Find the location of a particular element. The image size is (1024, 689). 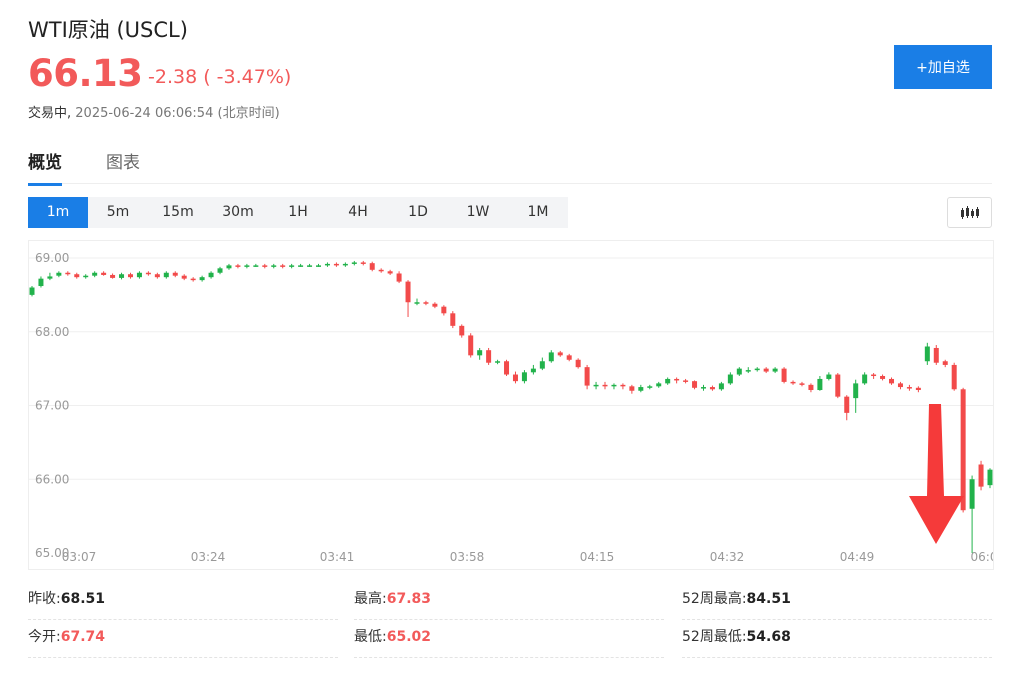

period-5m: 5m is located at coordinates (118, 212).